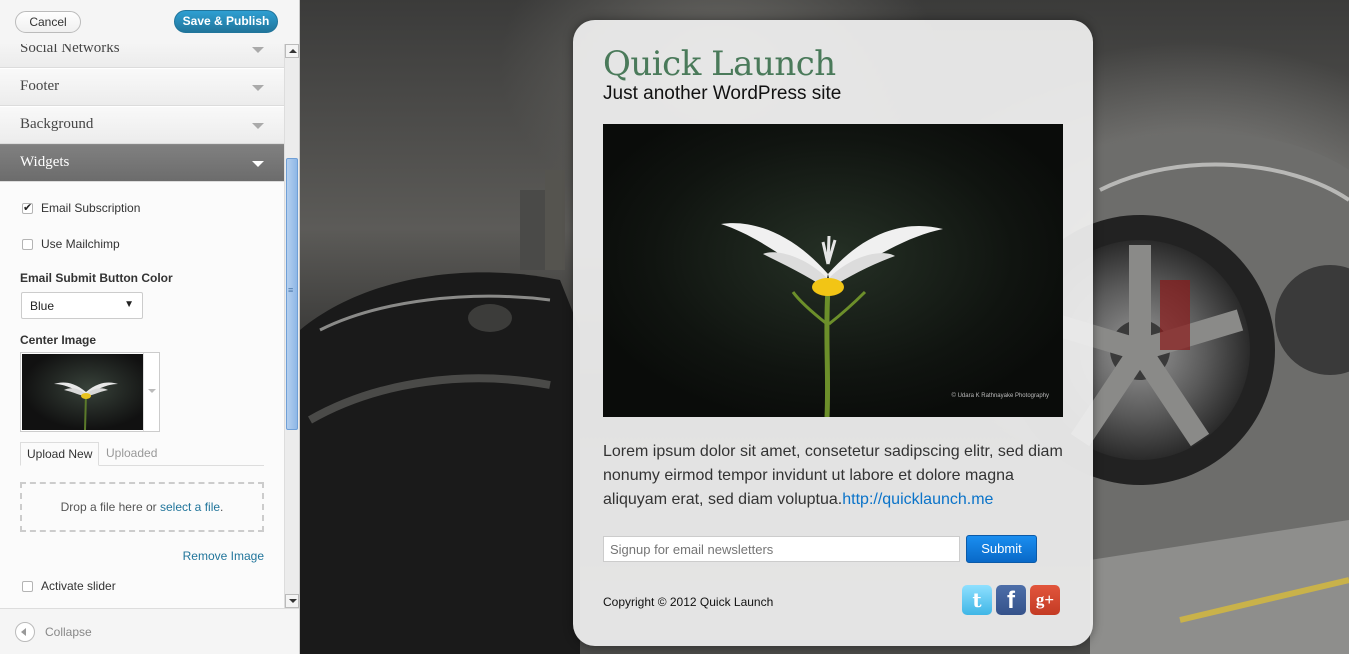 The width and height of the screenshot is (1349, 654). What do you see at coordinates (129, 304) in the screenshot?
I see `chevron-down-icon: ▼` at bounding box center [129, 304].